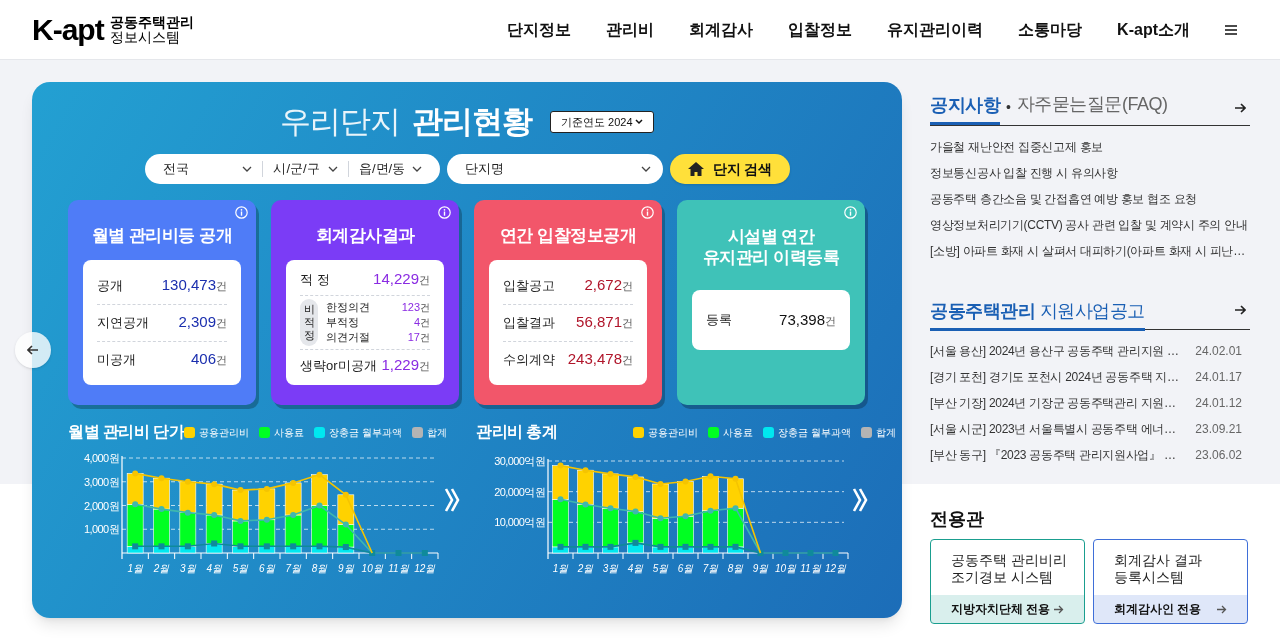 This screenshot has width=1280, height=642. I want to click on axis-label: 12월, so click(835, 568).